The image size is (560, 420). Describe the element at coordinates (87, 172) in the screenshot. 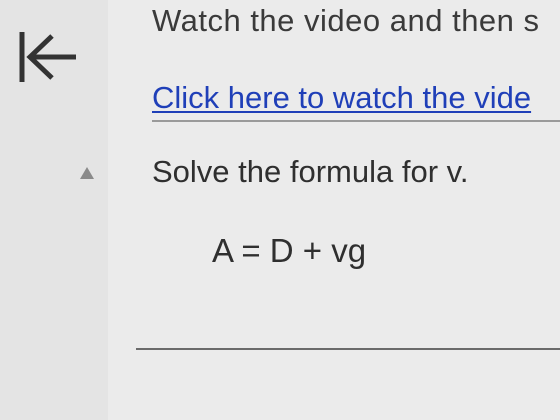

I see `caret-left-icon` at that location.